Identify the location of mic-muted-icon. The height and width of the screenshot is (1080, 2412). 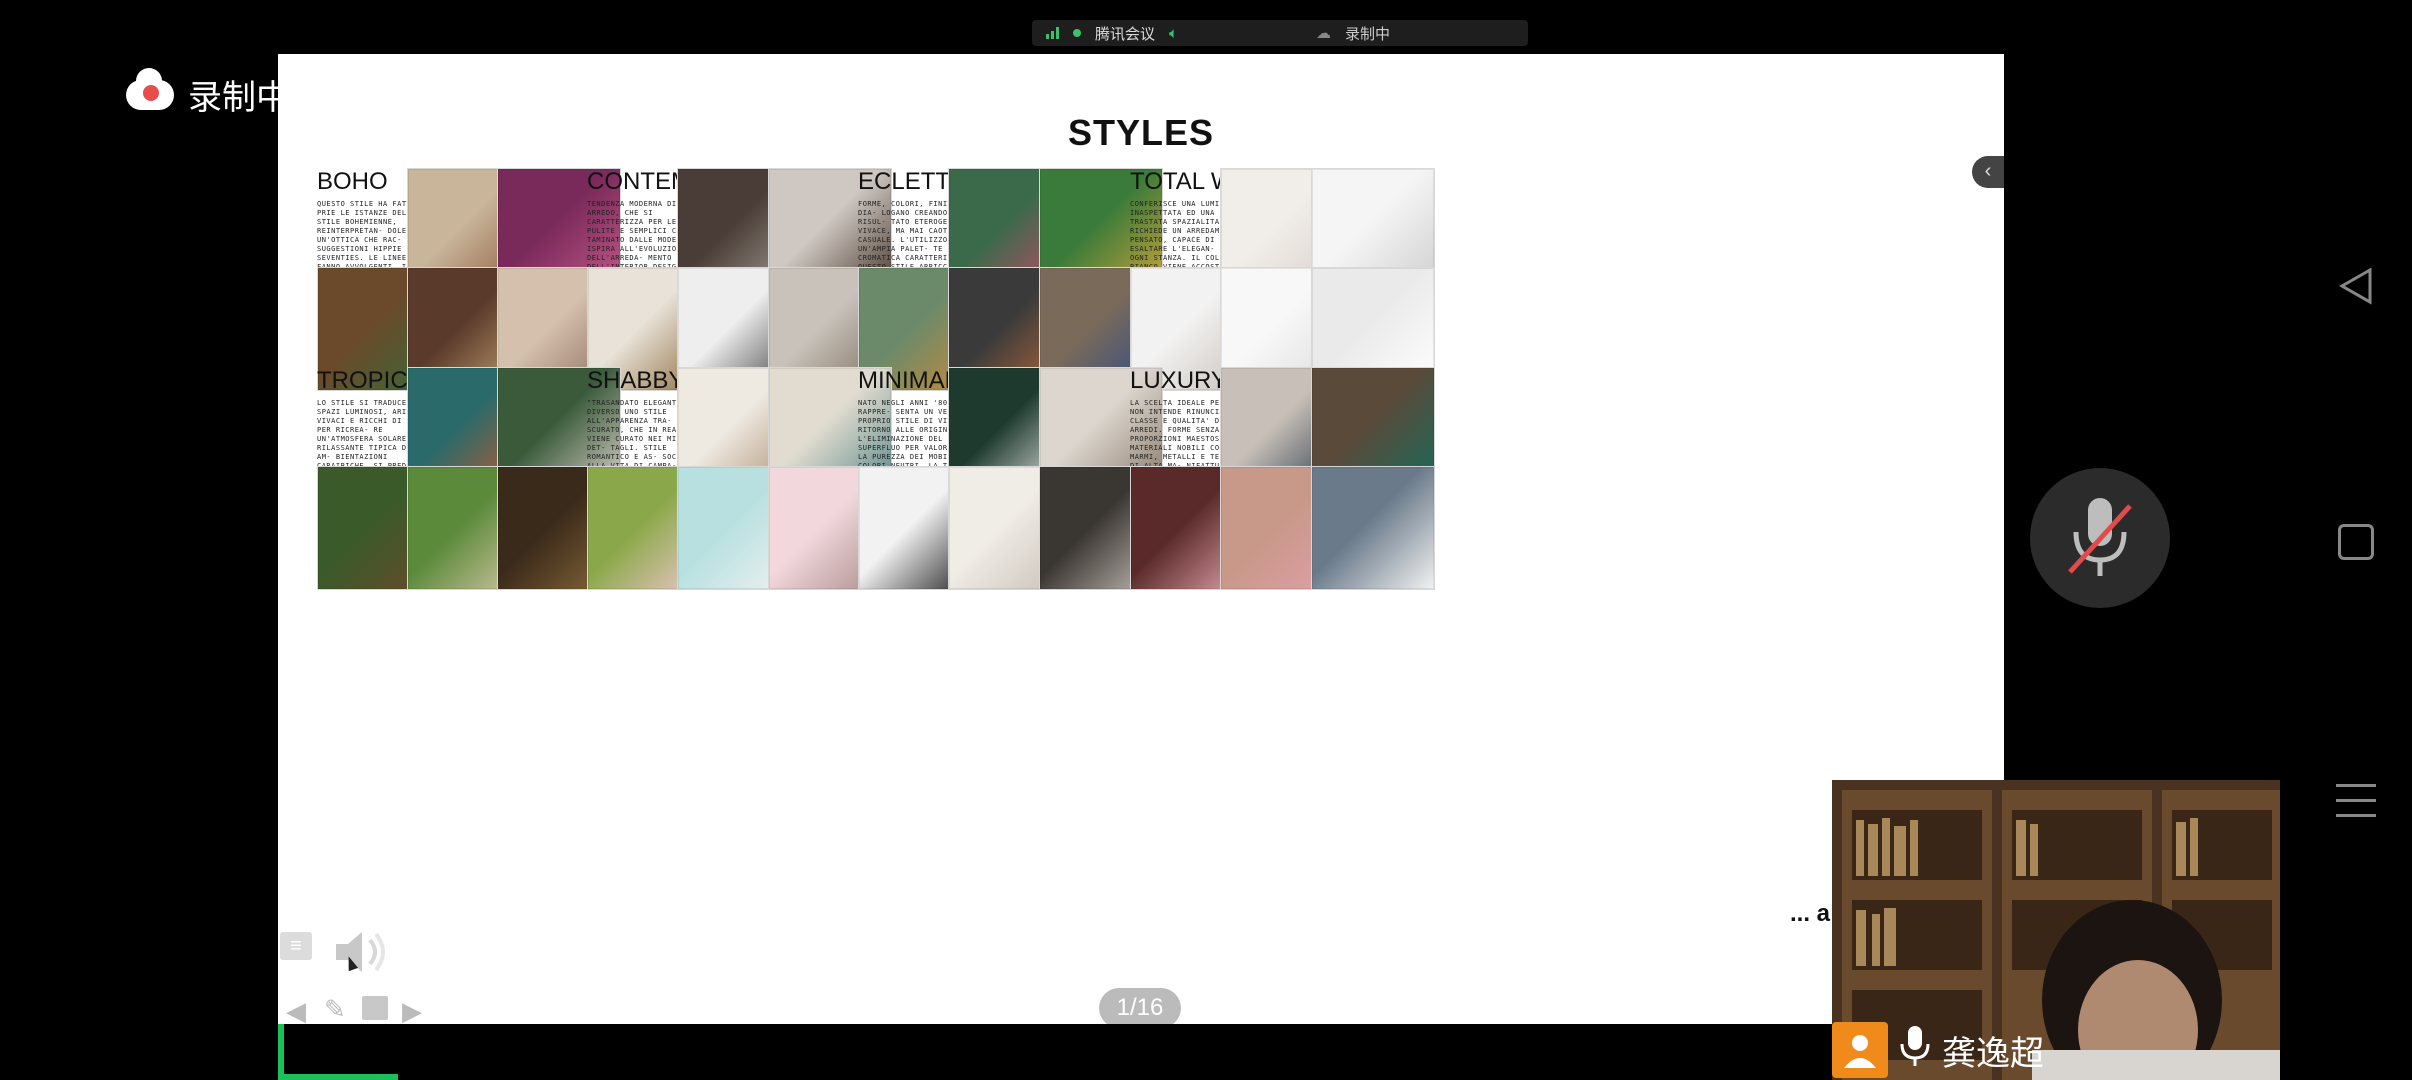
(2100, 537).